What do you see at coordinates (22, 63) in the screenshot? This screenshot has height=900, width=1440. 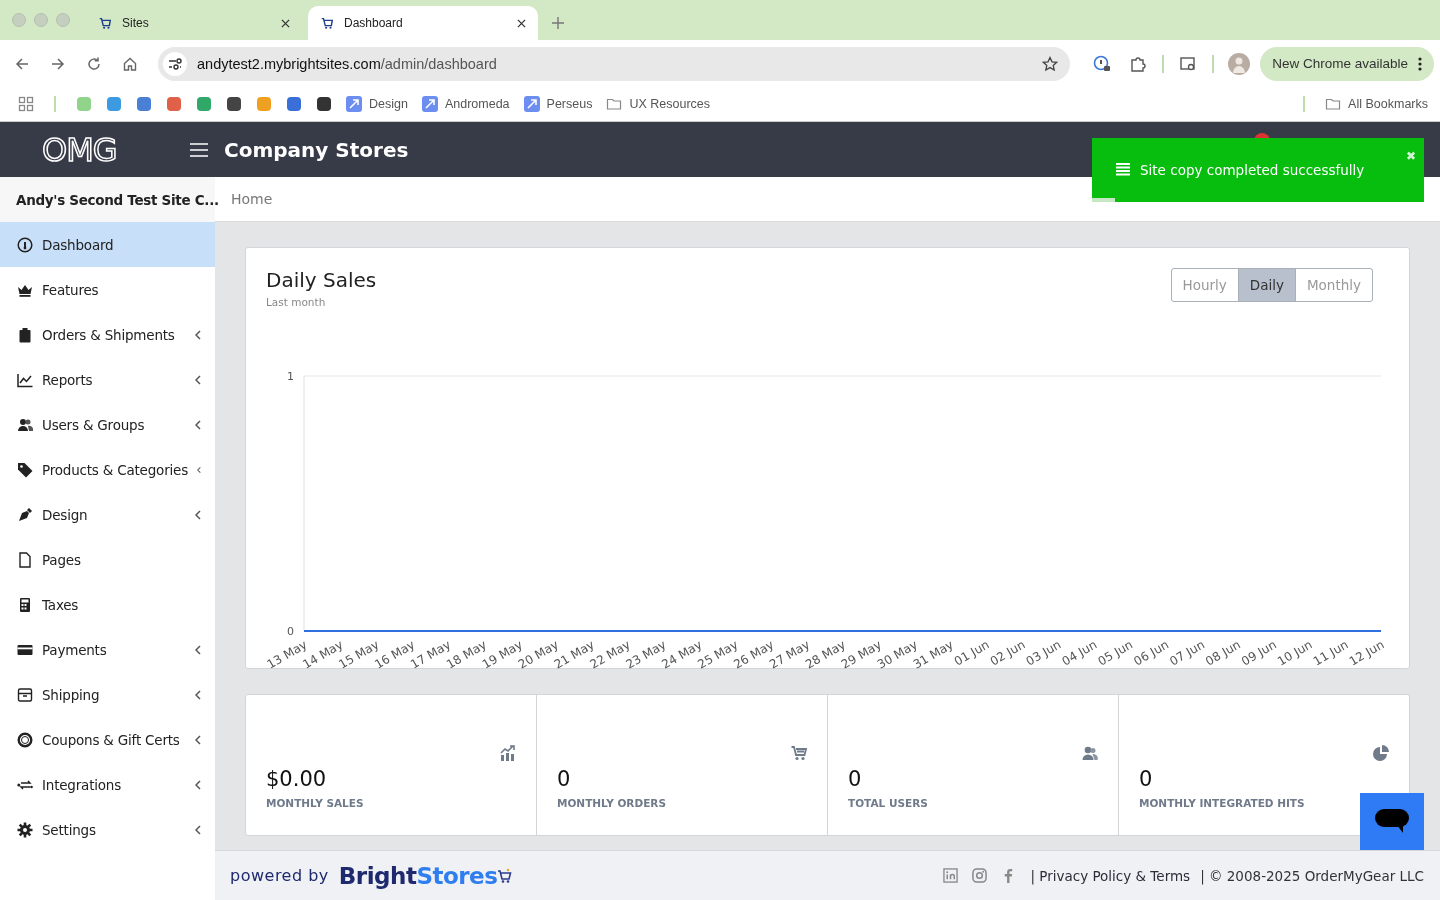 I see `back-icon` at bounding box center [22, 63].